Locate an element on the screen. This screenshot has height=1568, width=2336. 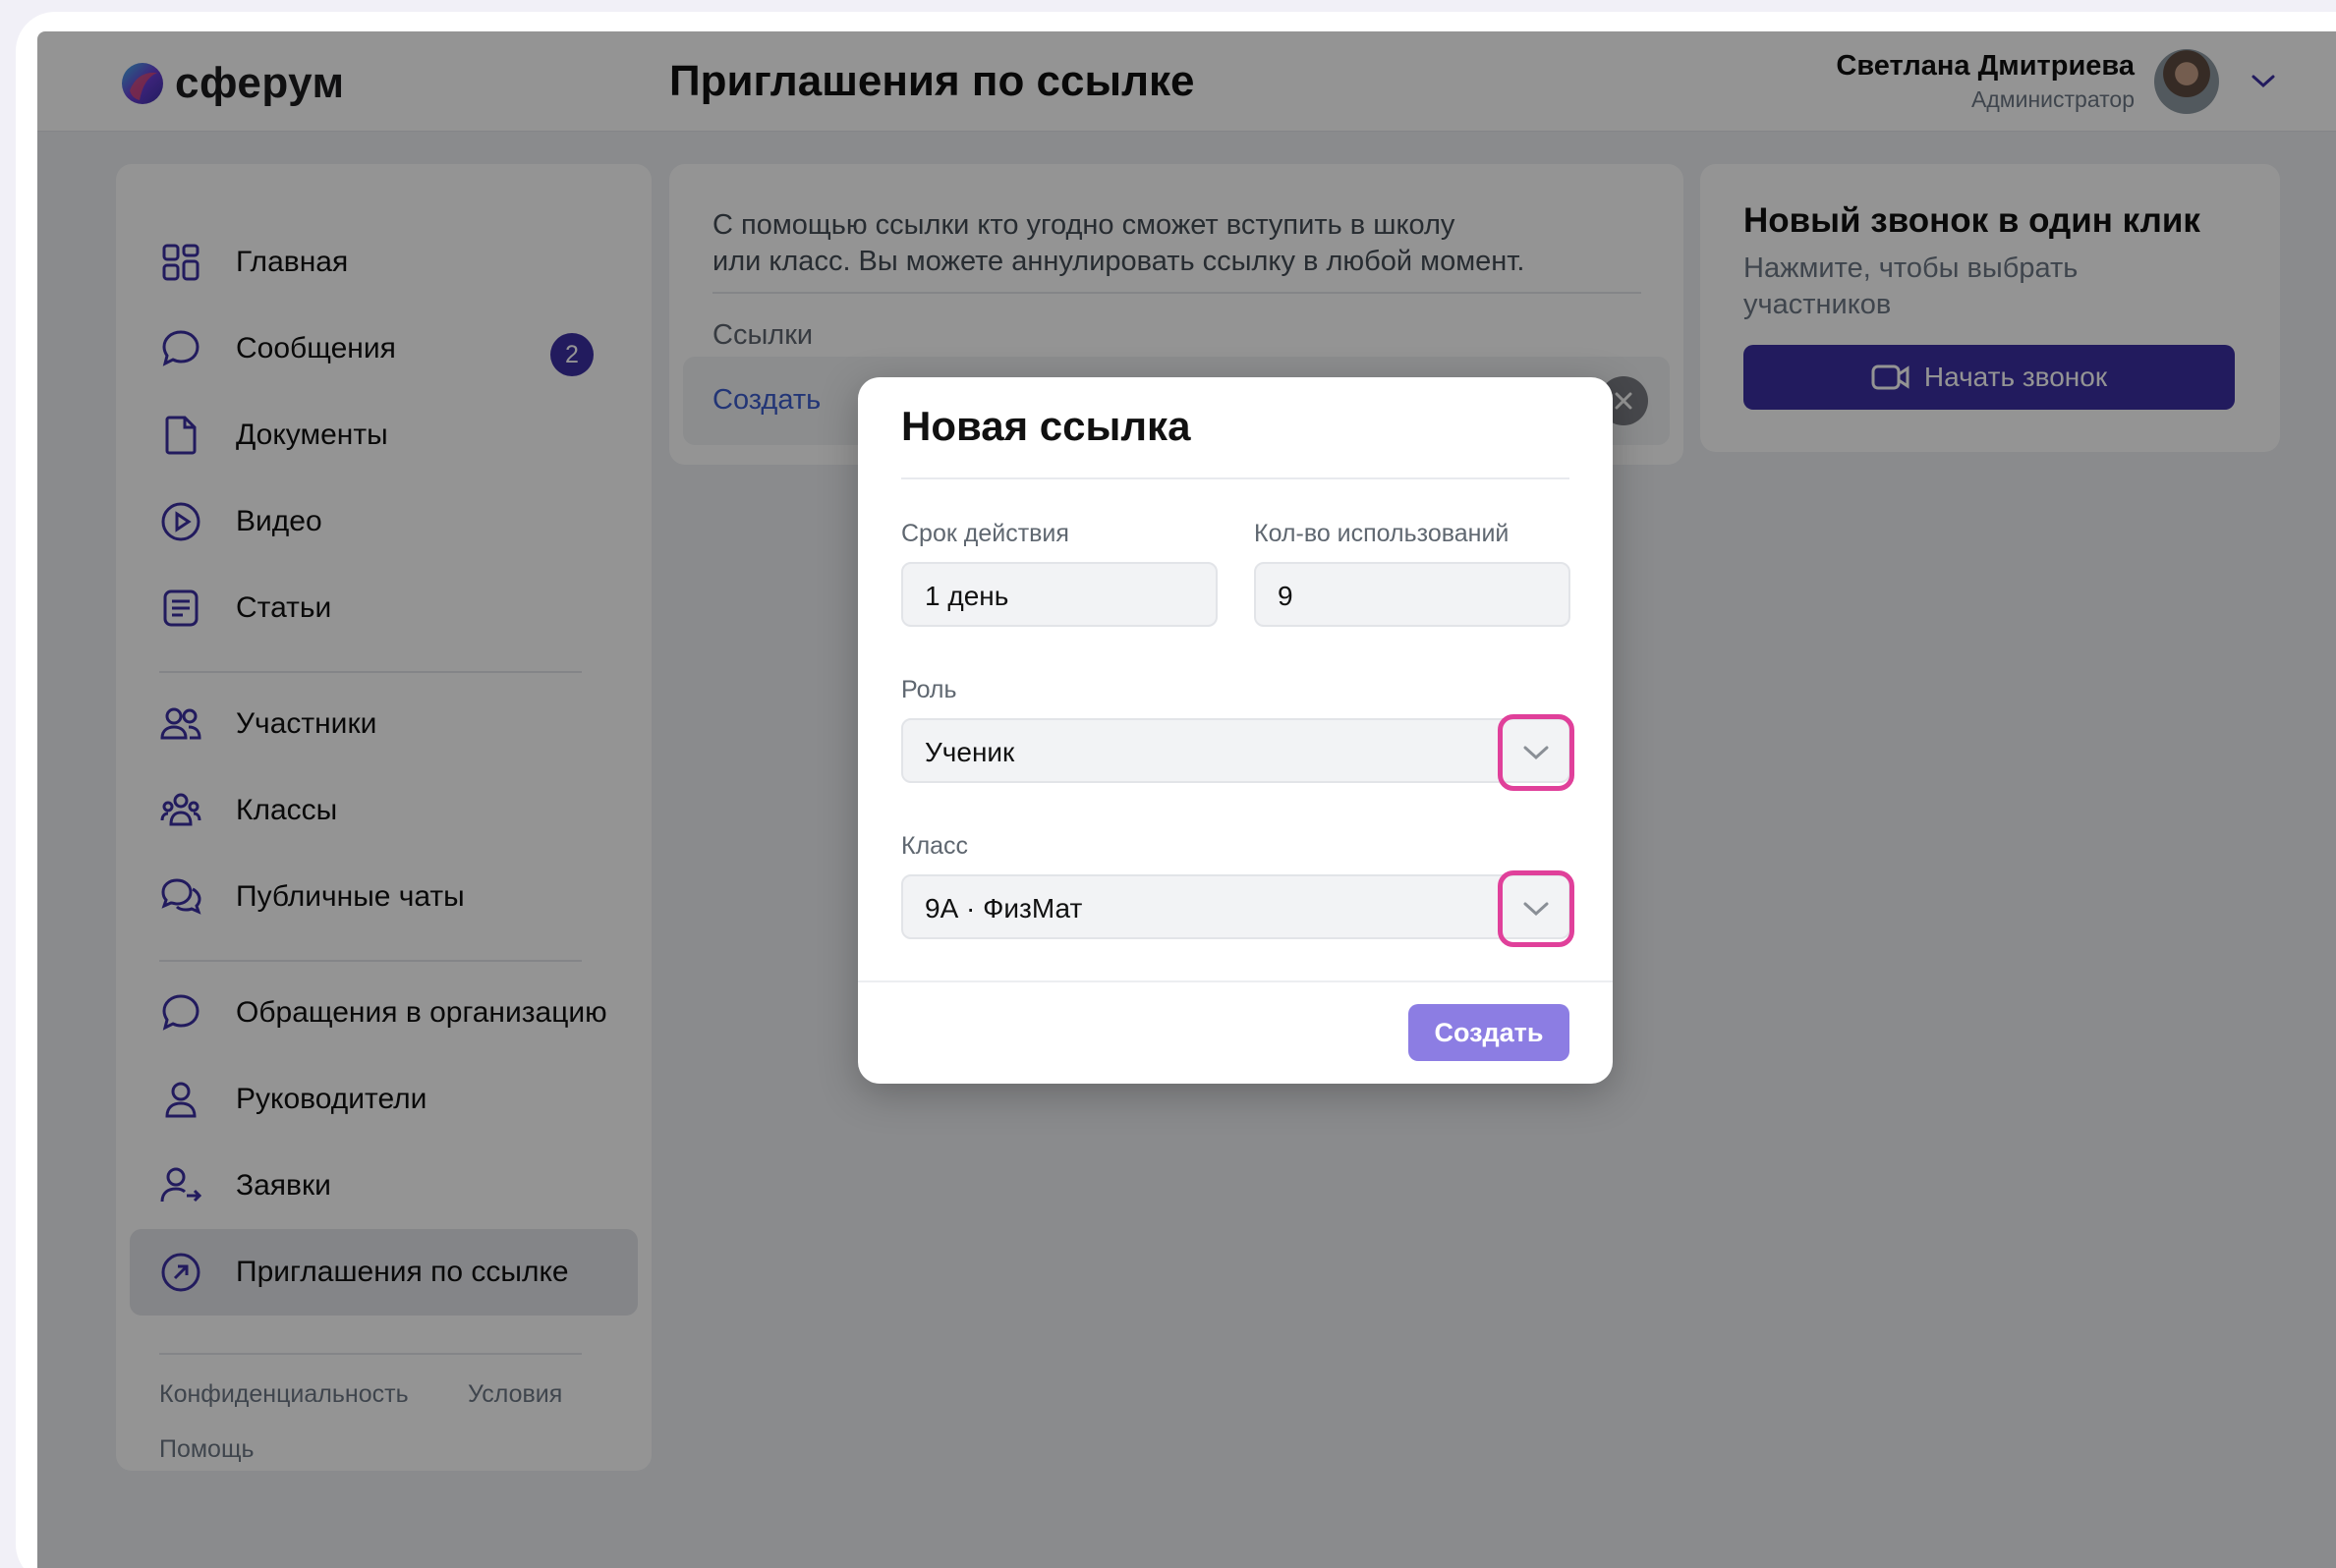
role-label: Роль is located at coordinates (929, 689).